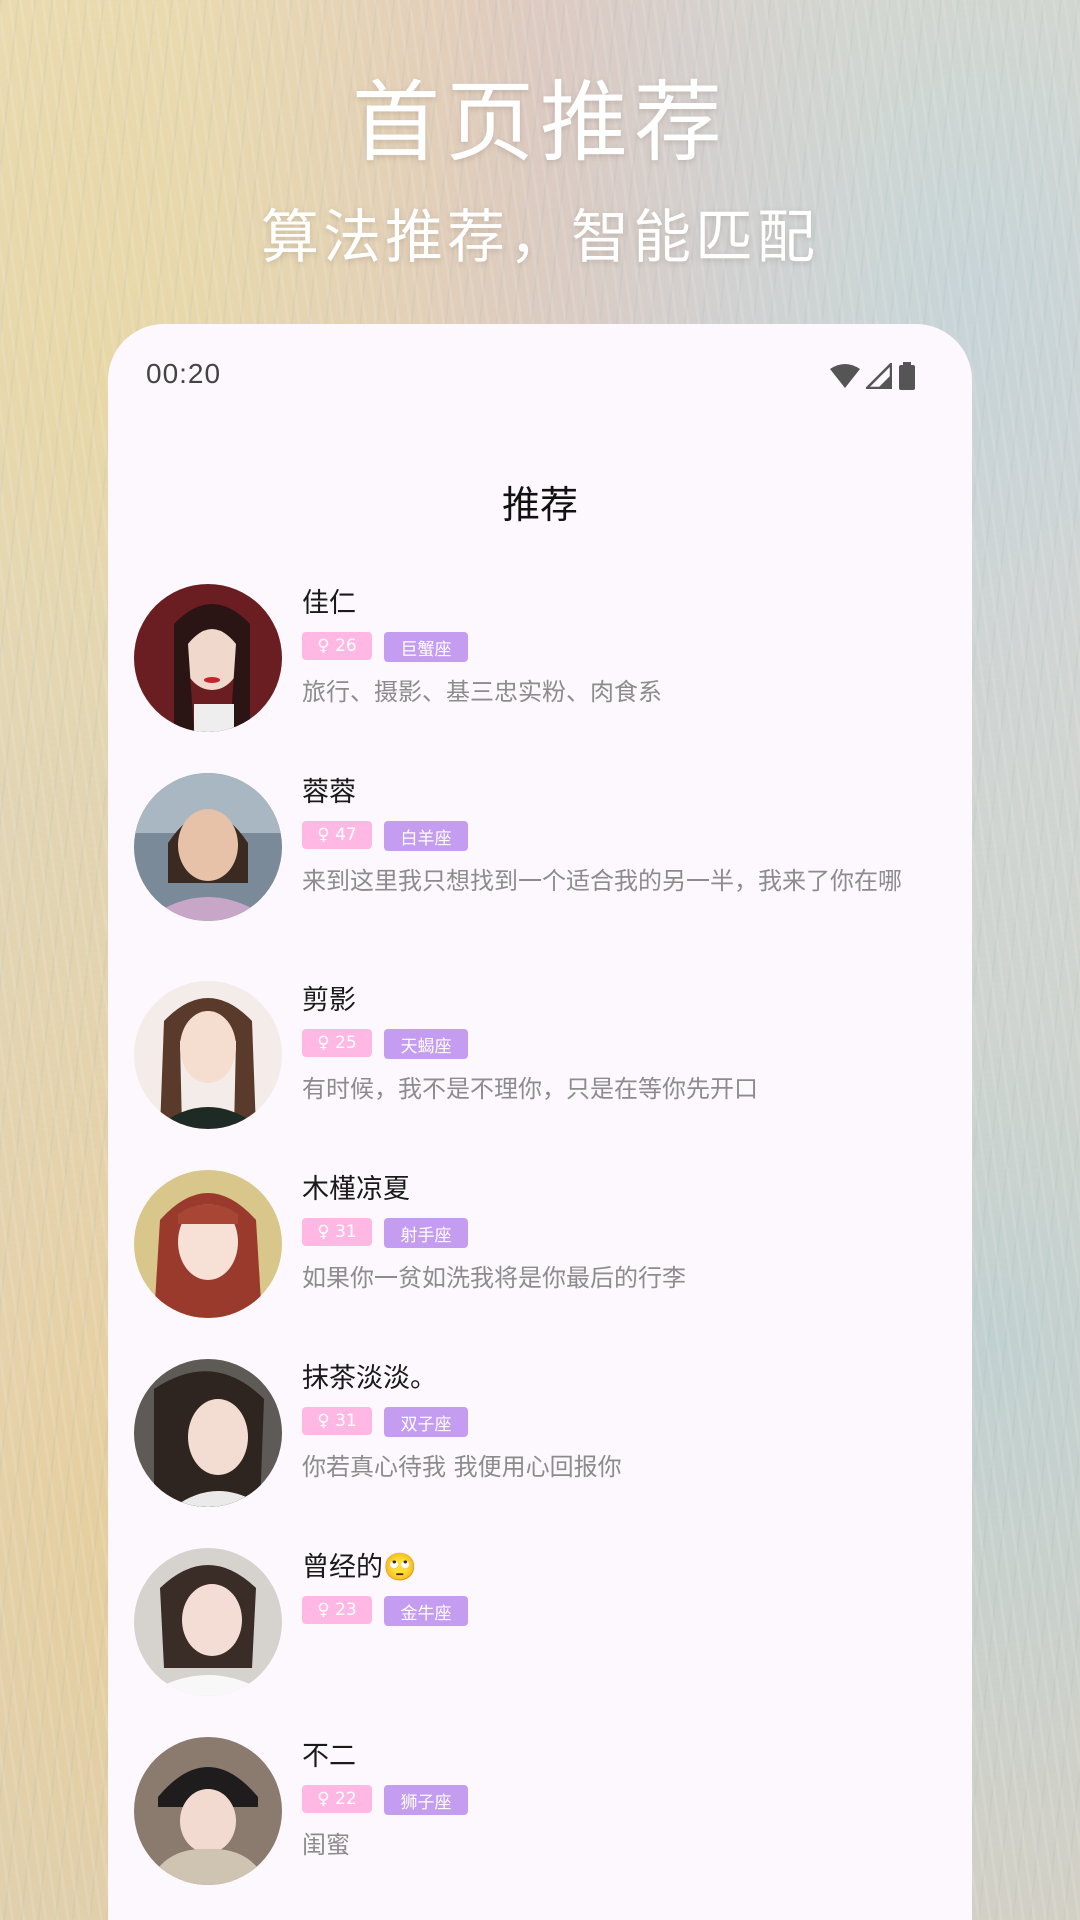 This screenshot has width=1080, height=1920. I want to click on user-tags: ♀ 26 巨蟹座, so click(617, 647).